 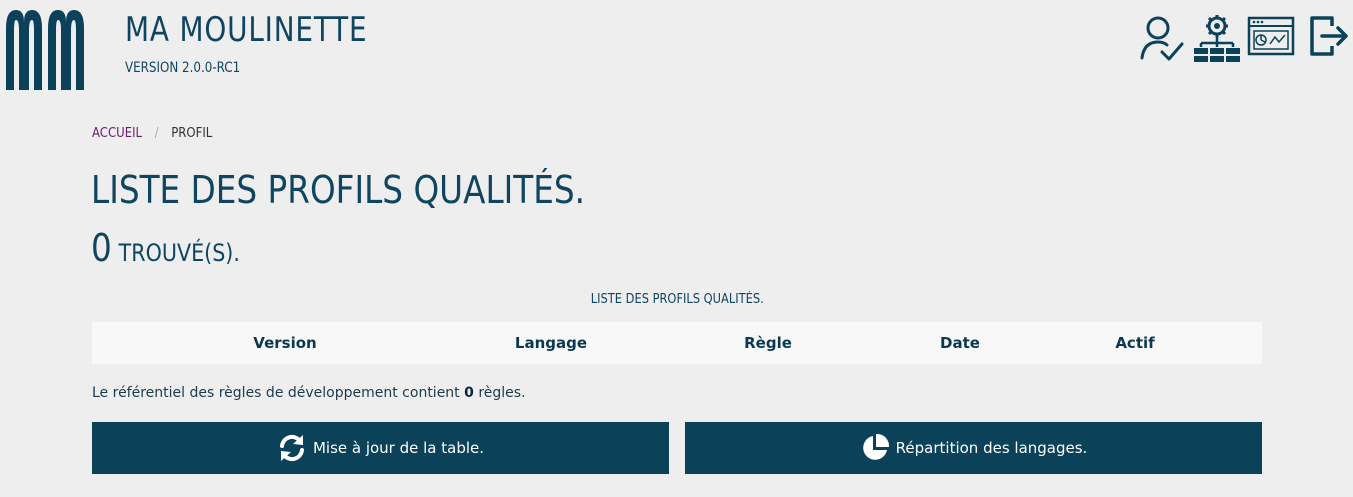 What do you see at coordinates (991, 448) in the screenshot?
I see `language-distribution-label: Répartition des langages.` at bounding box center [991, 448].